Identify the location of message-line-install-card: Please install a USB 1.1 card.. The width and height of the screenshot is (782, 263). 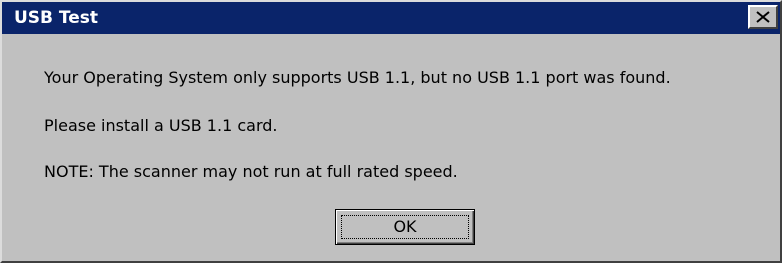
(161, 125).